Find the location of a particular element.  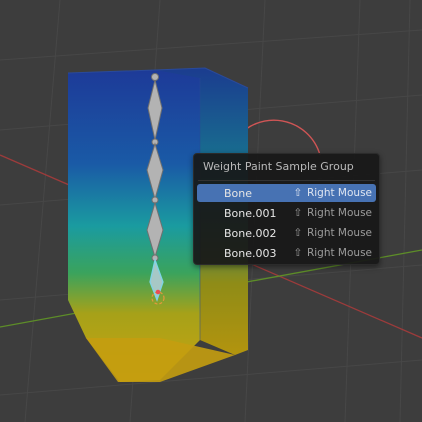

menu-item-bone-002: Bone.002 ⇧ Right Mouse is located at coordinates (286, 233).